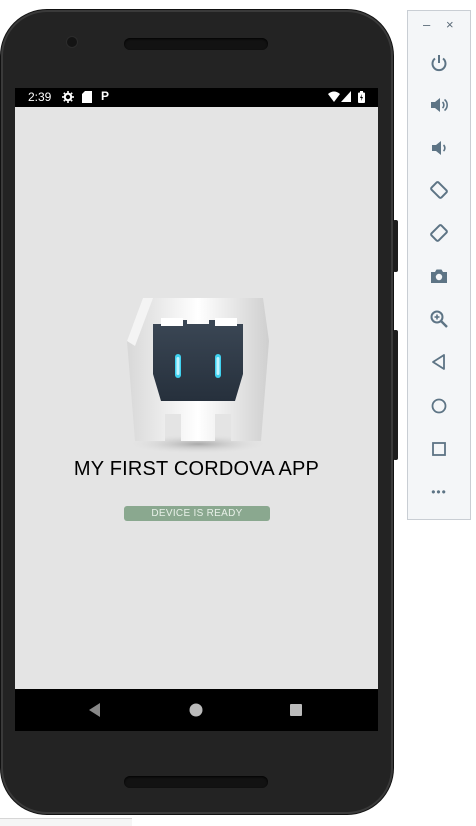 The image size is (476, 826). I want to click on zoom-icon, so click(439, 319).